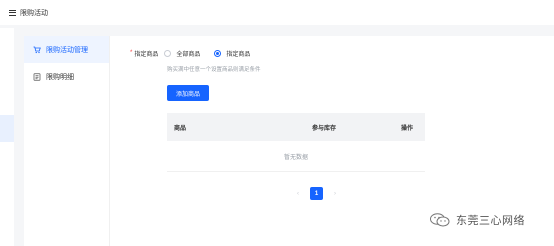  I want to click on wechat-logo-icon, so click(440, 220).